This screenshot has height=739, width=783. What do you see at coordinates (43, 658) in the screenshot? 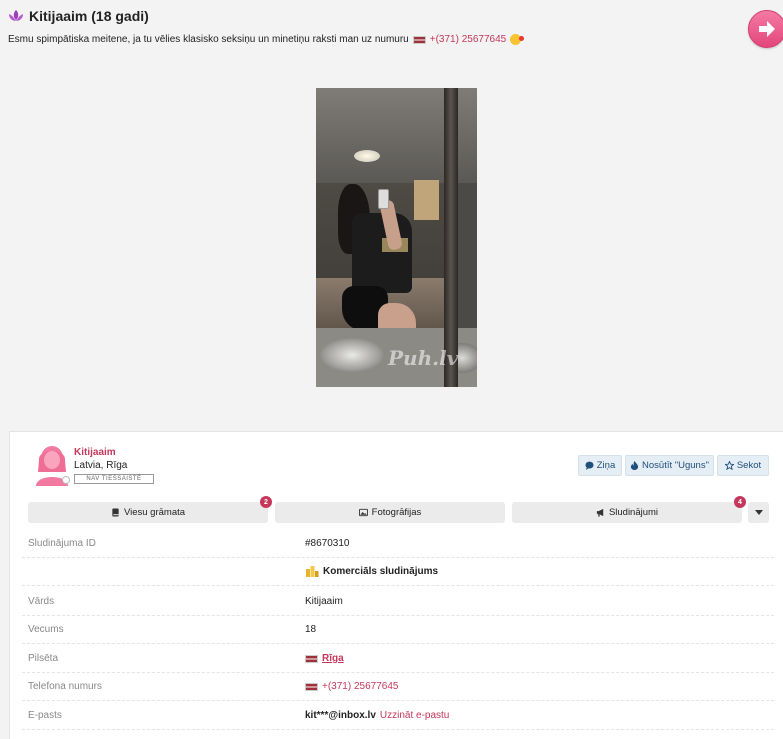
I see `city-label: Pilsēta` at bounding box center [43, 658].